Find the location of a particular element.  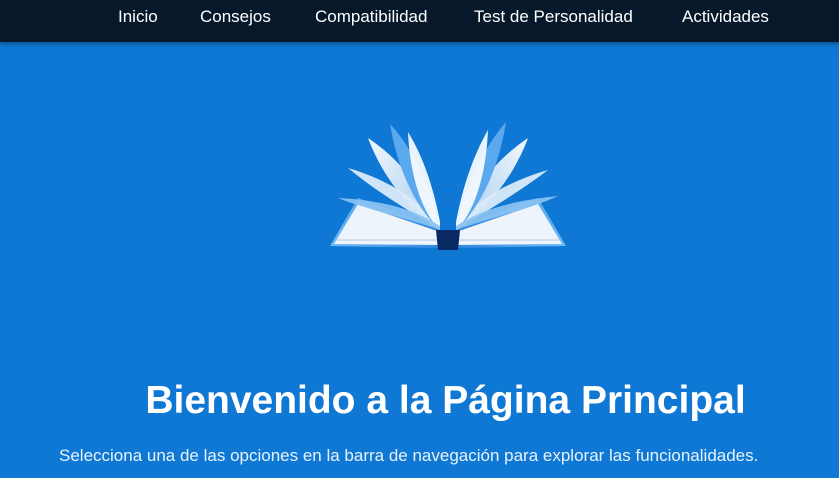

nav-item-test-de-personalidad: Test de Personalidad is located at coordinates (553, 17).